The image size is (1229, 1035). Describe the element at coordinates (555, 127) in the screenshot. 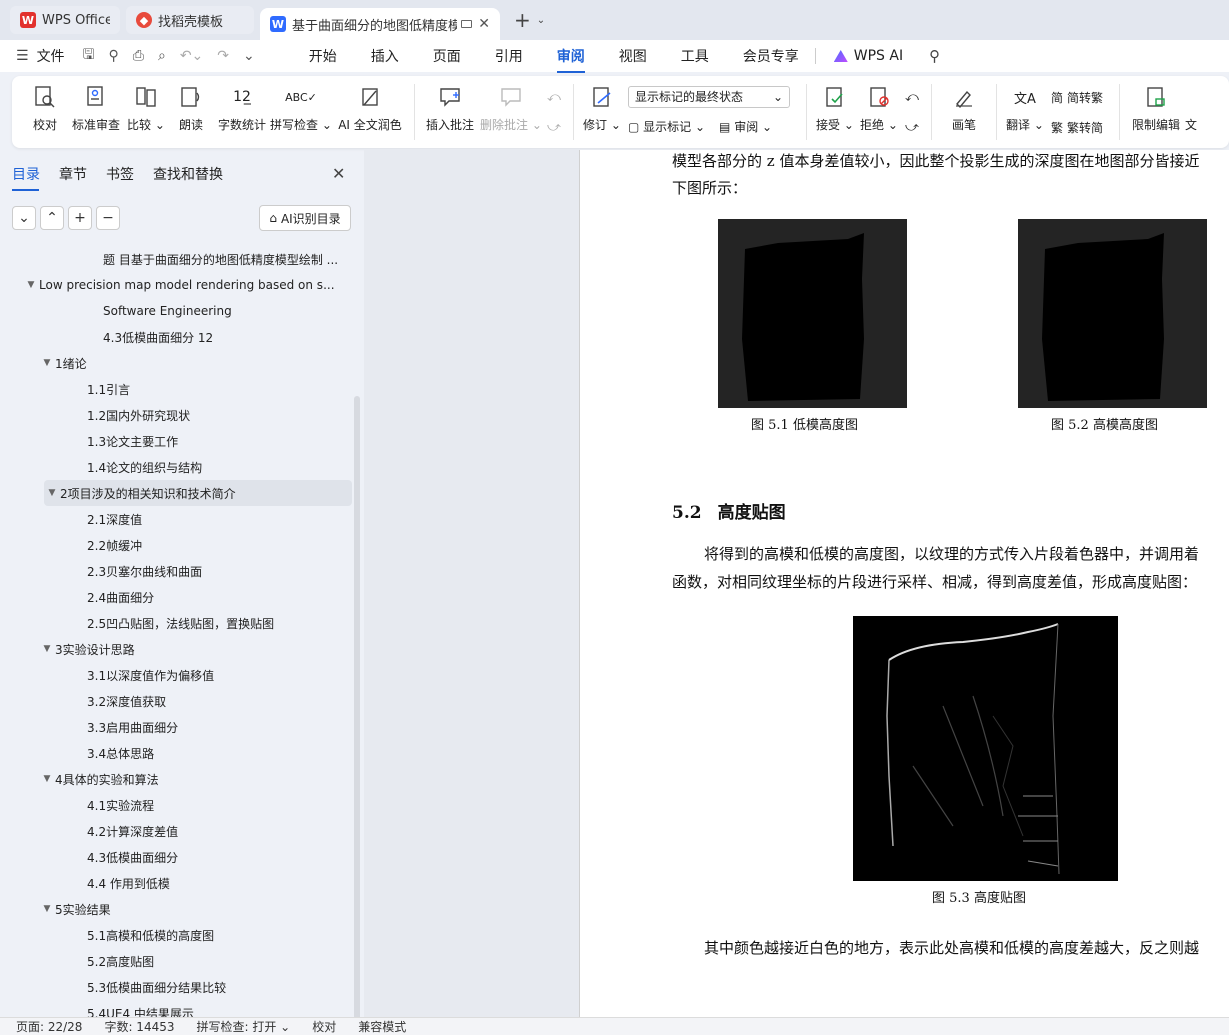

I see `next-comment-icon: ⤻` at that location.